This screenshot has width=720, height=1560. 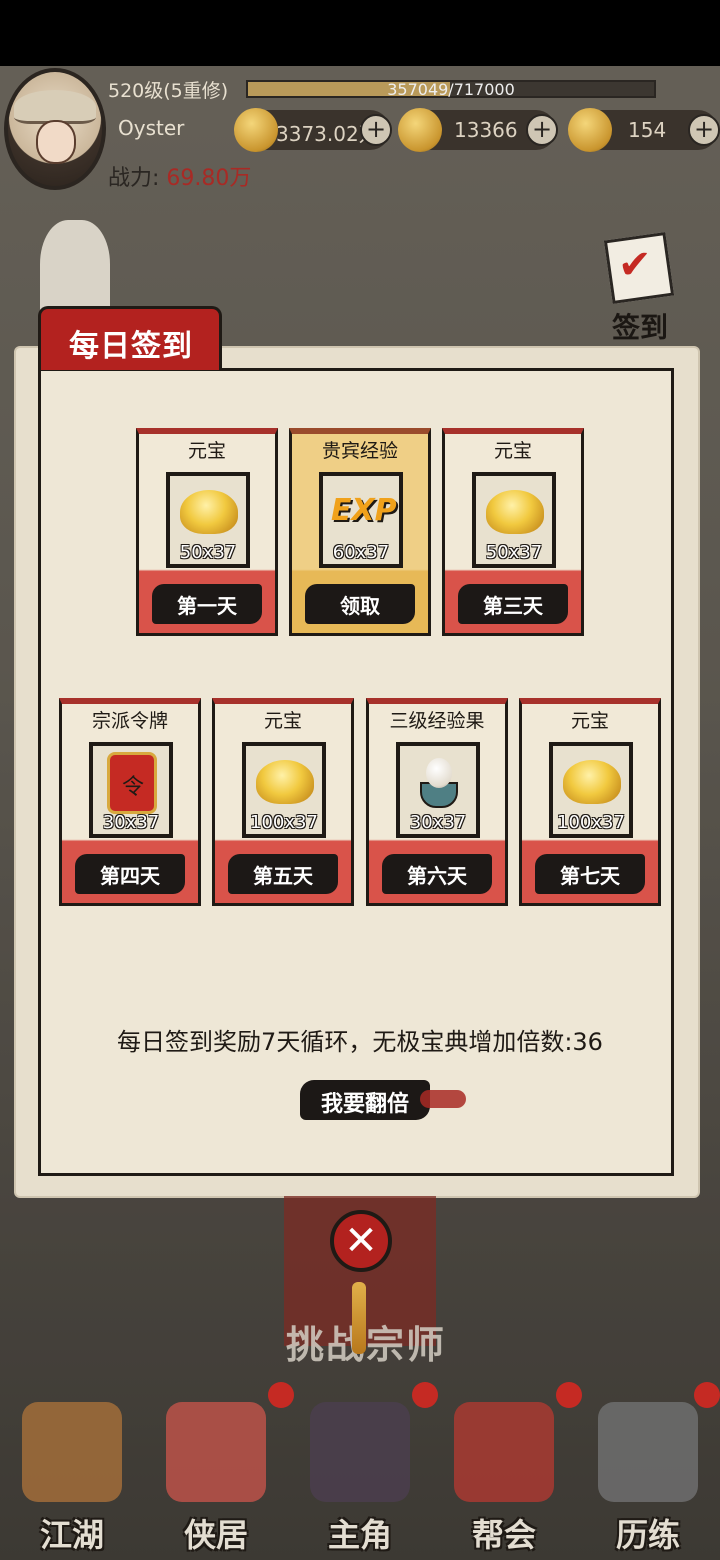 I want to click on dialog-title-tab: 每日签到, so click(x=130, y=338).